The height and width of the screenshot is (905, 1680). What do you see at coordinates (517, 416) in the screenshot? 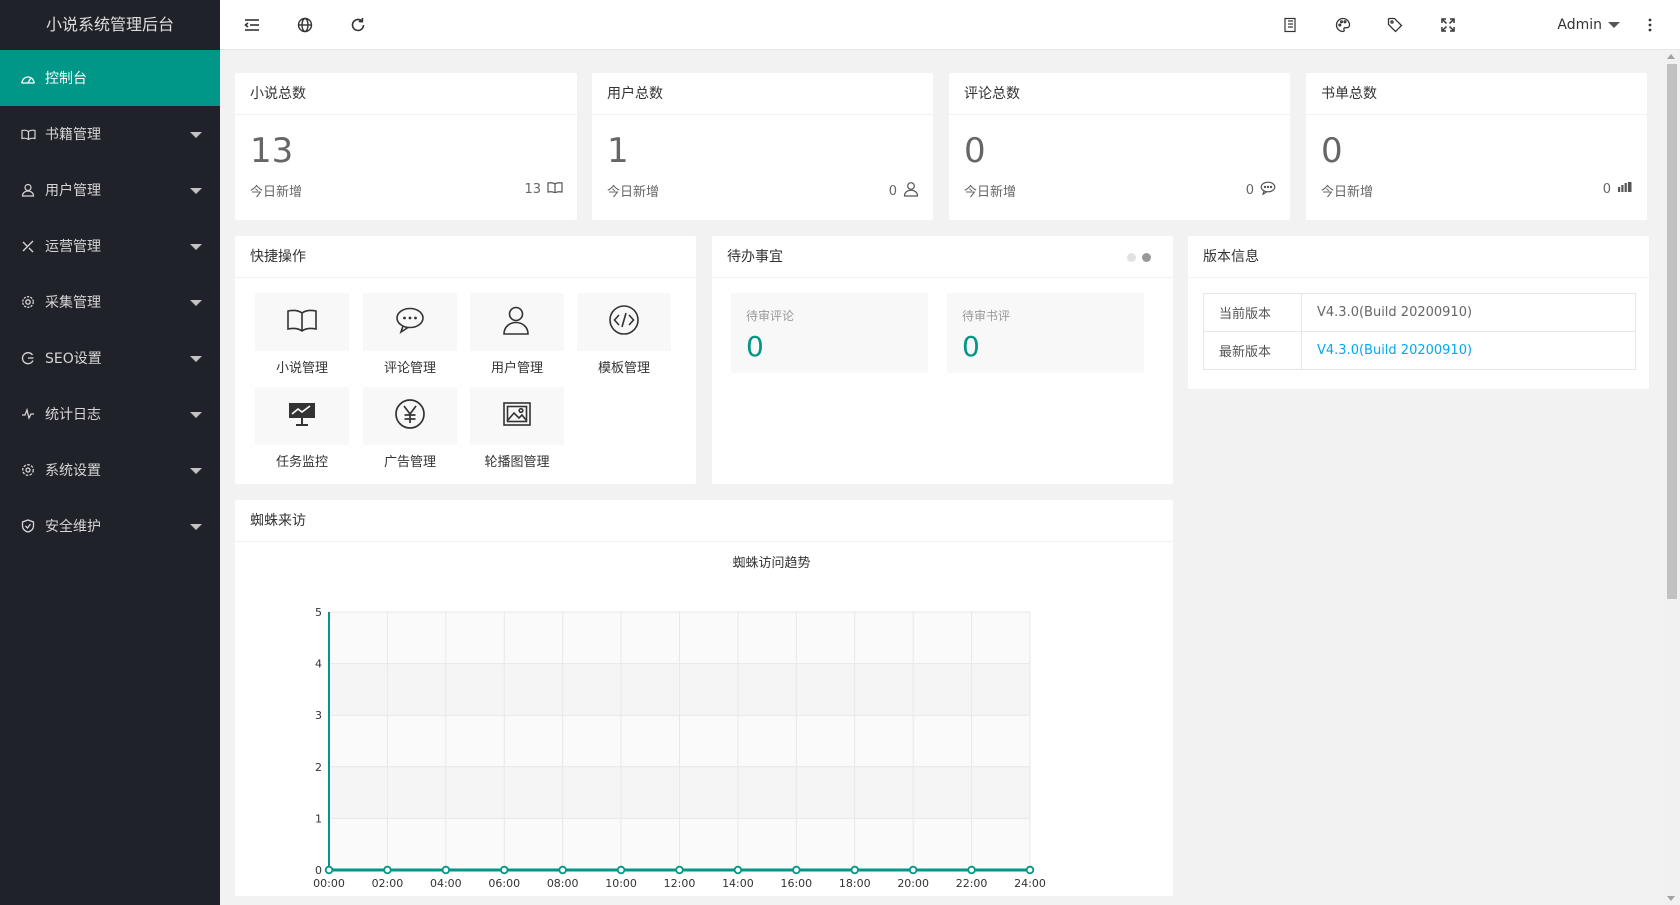
I see `image-icon` at bounding box center [517, 416].